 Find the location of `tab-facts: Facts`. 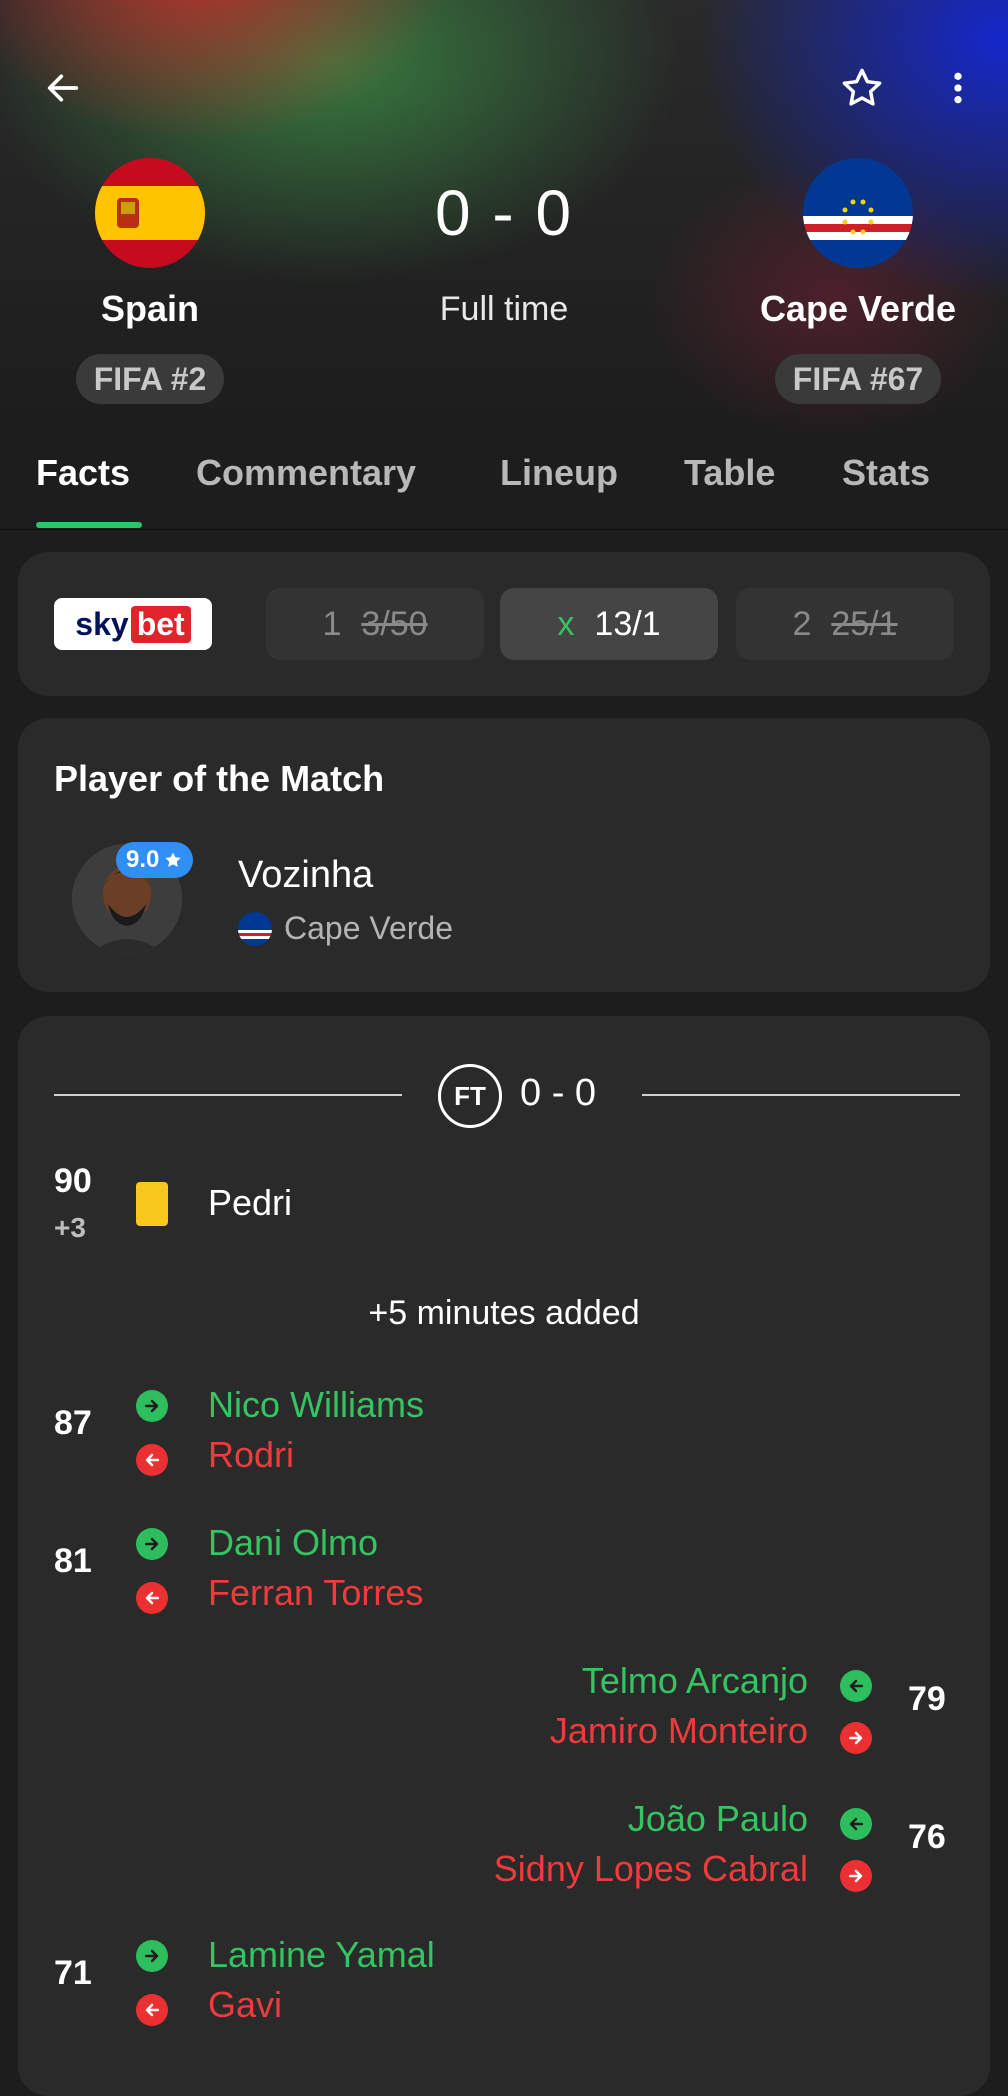

tab-facts: Facts is located at coordinates (83, 473).